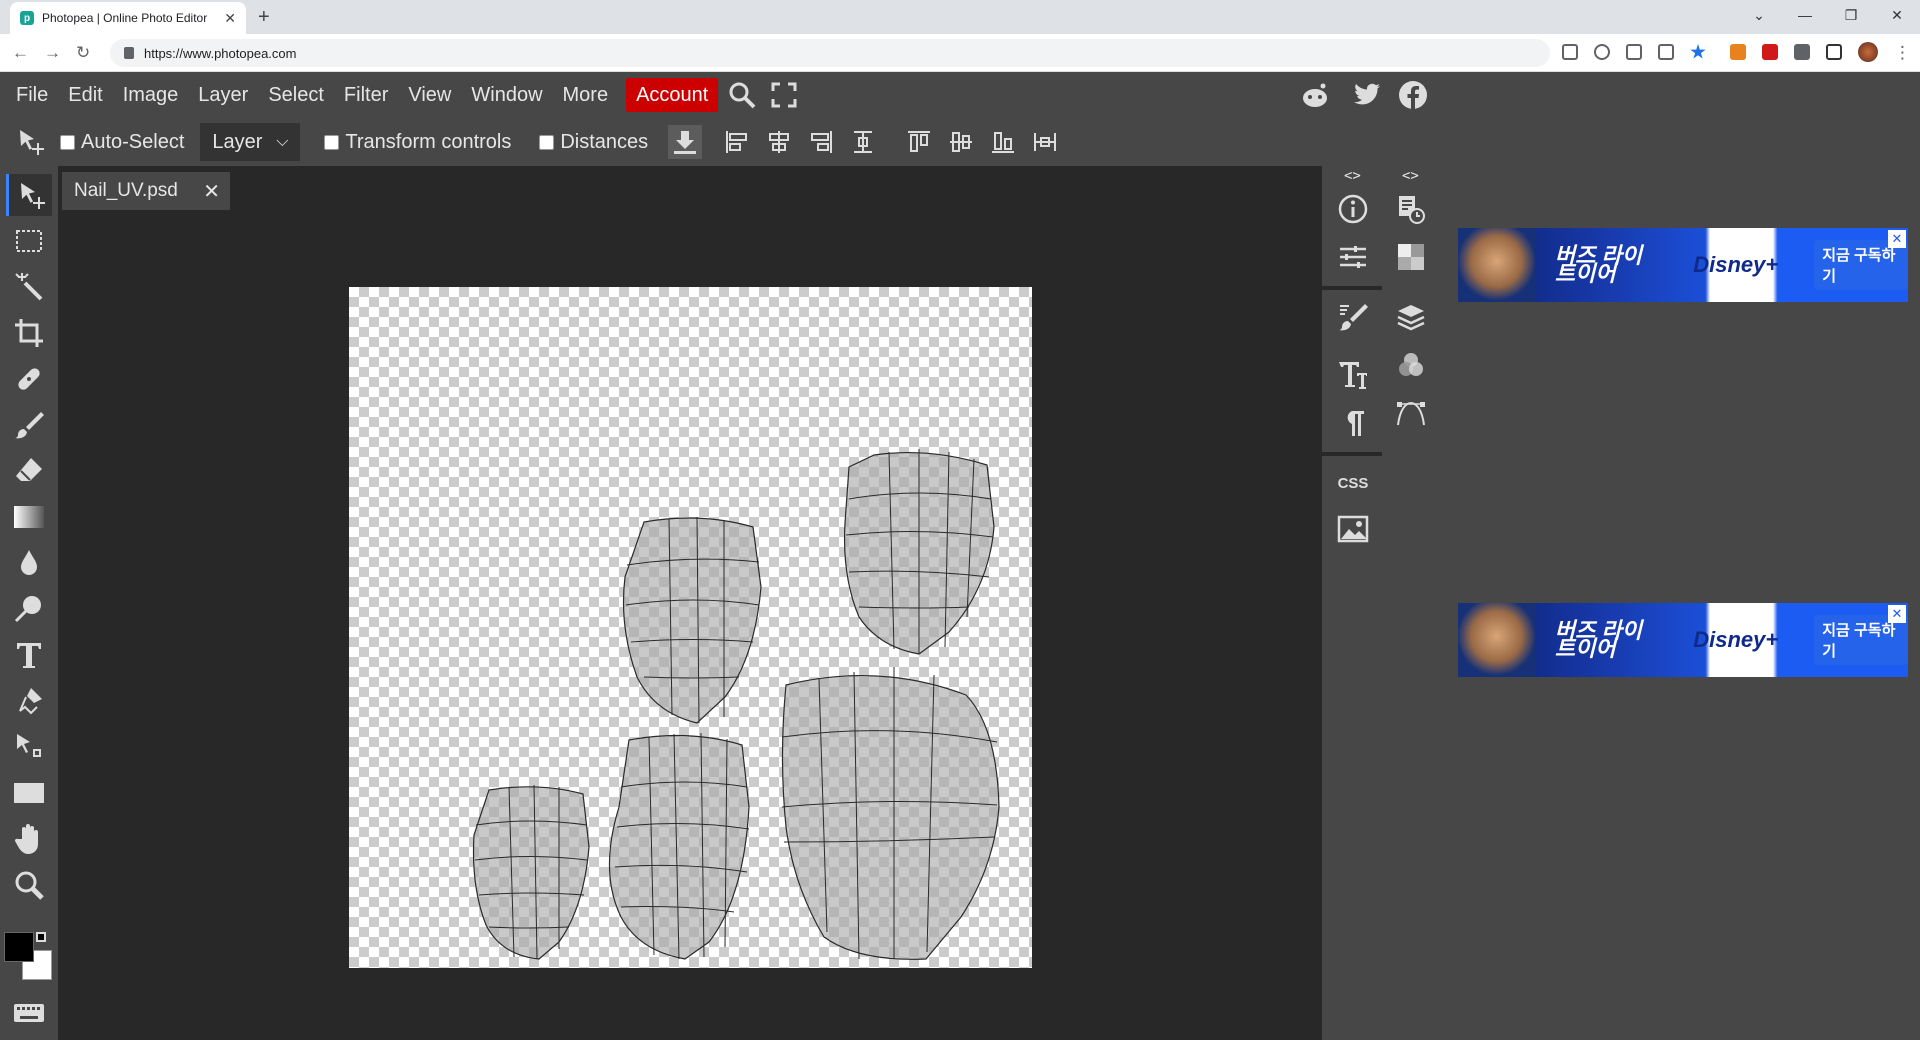  Describe the element at coordinates (29, 425) in the screenshot. I see `brush-tool` at that location.